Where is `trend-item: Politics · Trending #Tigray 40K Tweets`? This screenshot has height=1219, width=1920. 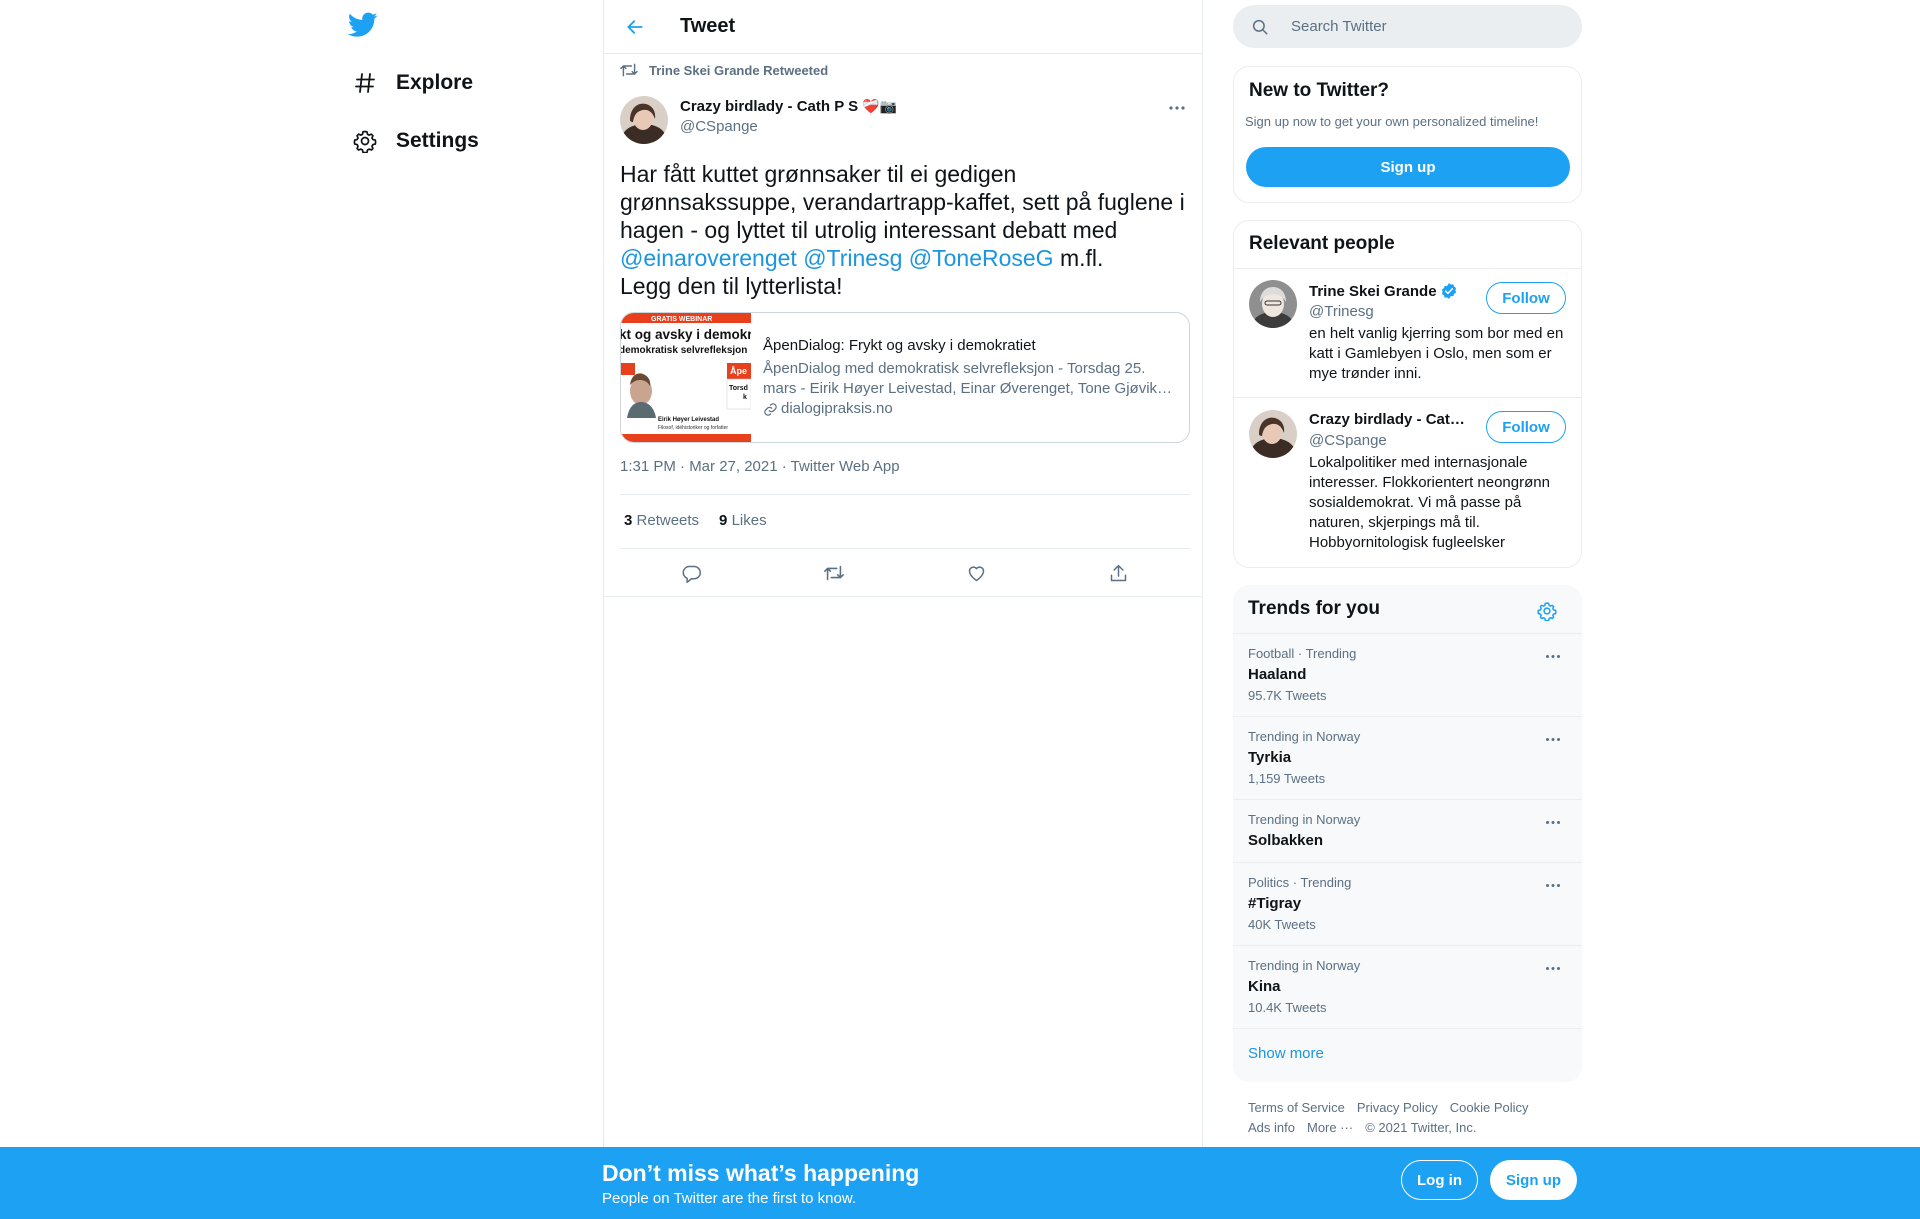 trend-item: Politics · Trending #Tigray 40K Tweets is located at coordinates (1407, 903).